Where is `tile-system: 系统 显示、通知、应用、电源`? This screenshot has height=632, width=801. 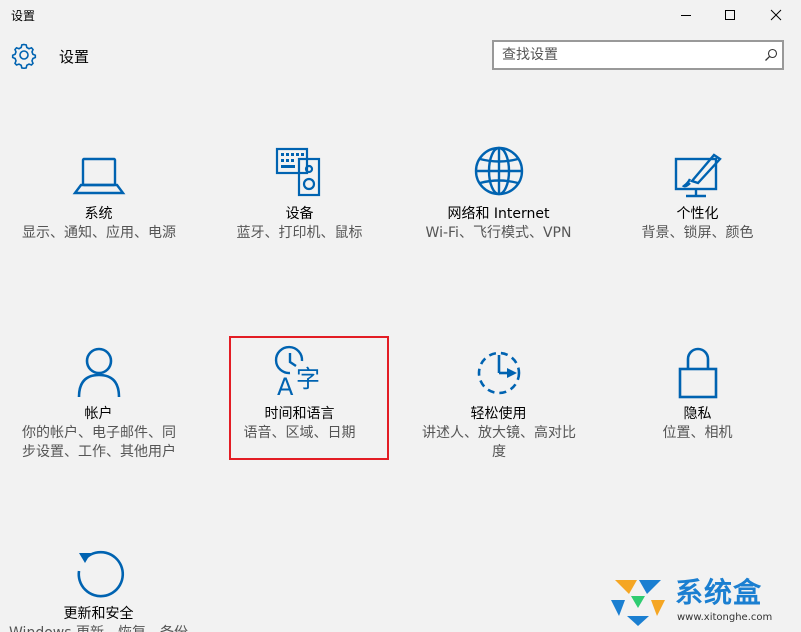 tile-system: 系统 显示、通知、应用、电源 is located at coordinates (98, 210).